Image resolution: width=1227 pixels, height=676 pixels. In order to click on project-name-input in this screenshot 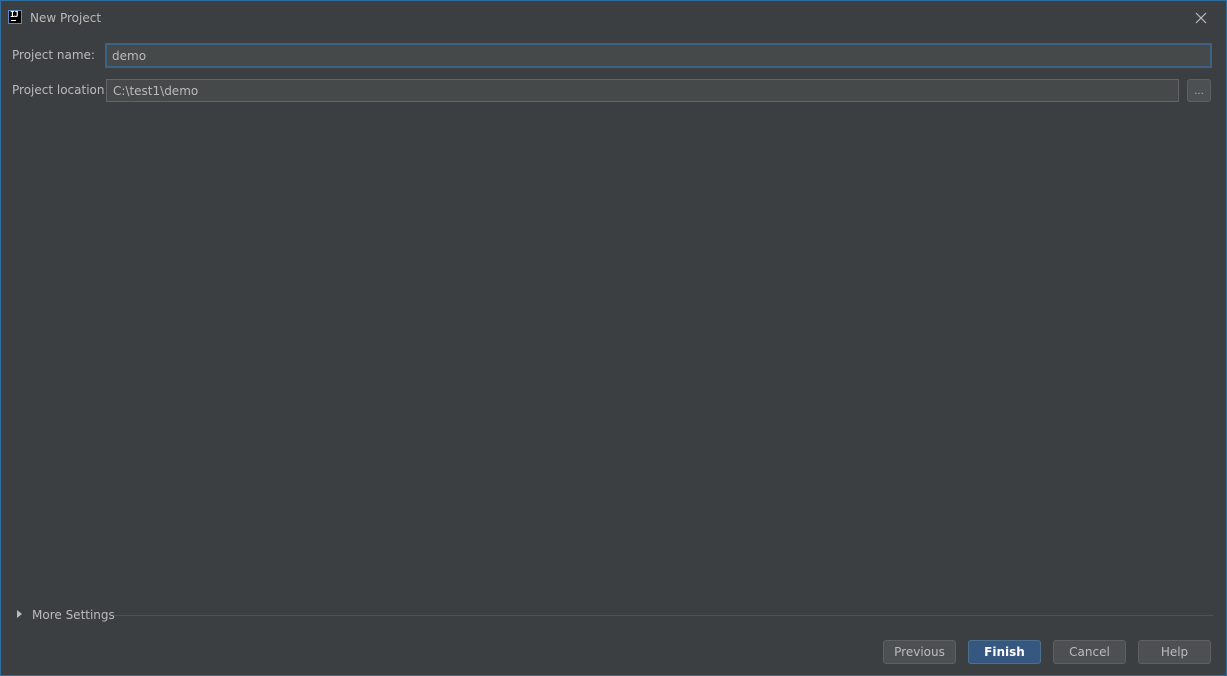, I will do `click(658, 55)`.